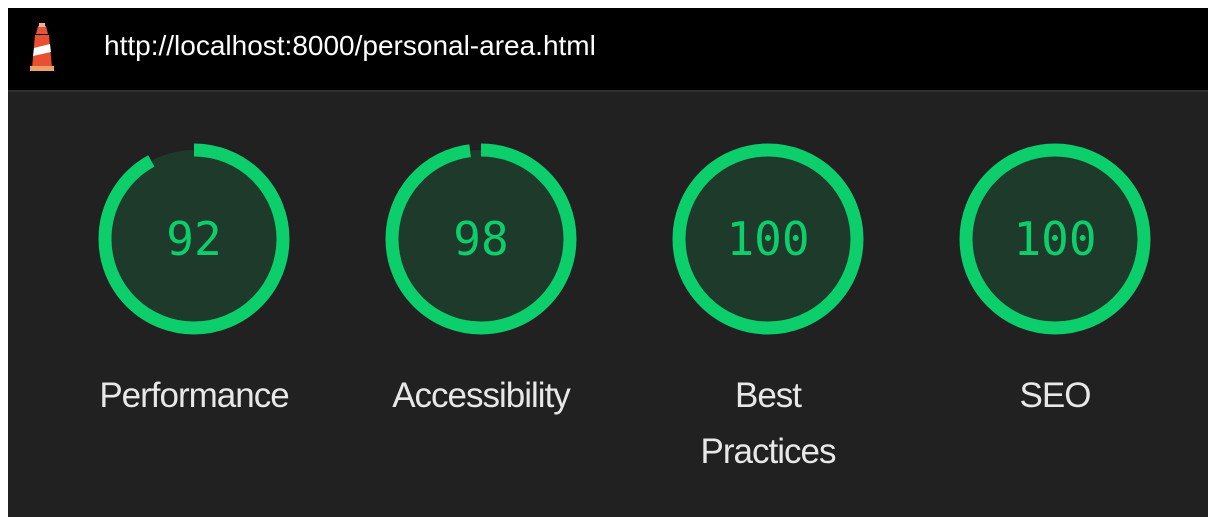  I want to click on gauge-score: 92, so click(194, 239).